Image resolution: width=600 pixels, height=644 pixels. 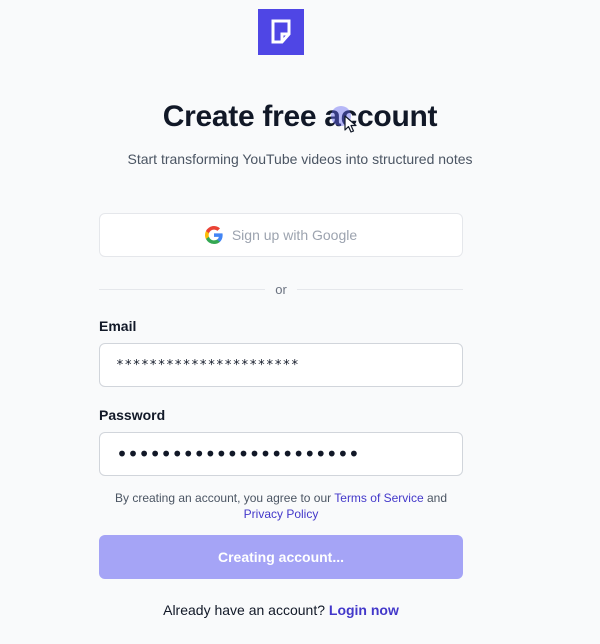 I want to click on terms-of-service-link: Terms of Service, so click(x=378, y=498).